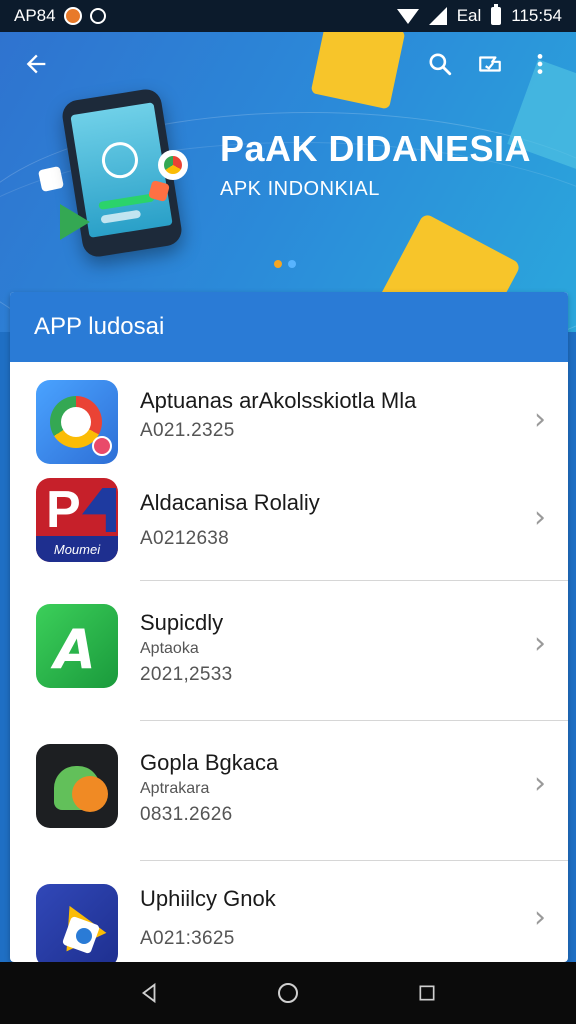 This screenshot has height=1024, width=576. I want to click on more-vert-icon, so click(540, 64).